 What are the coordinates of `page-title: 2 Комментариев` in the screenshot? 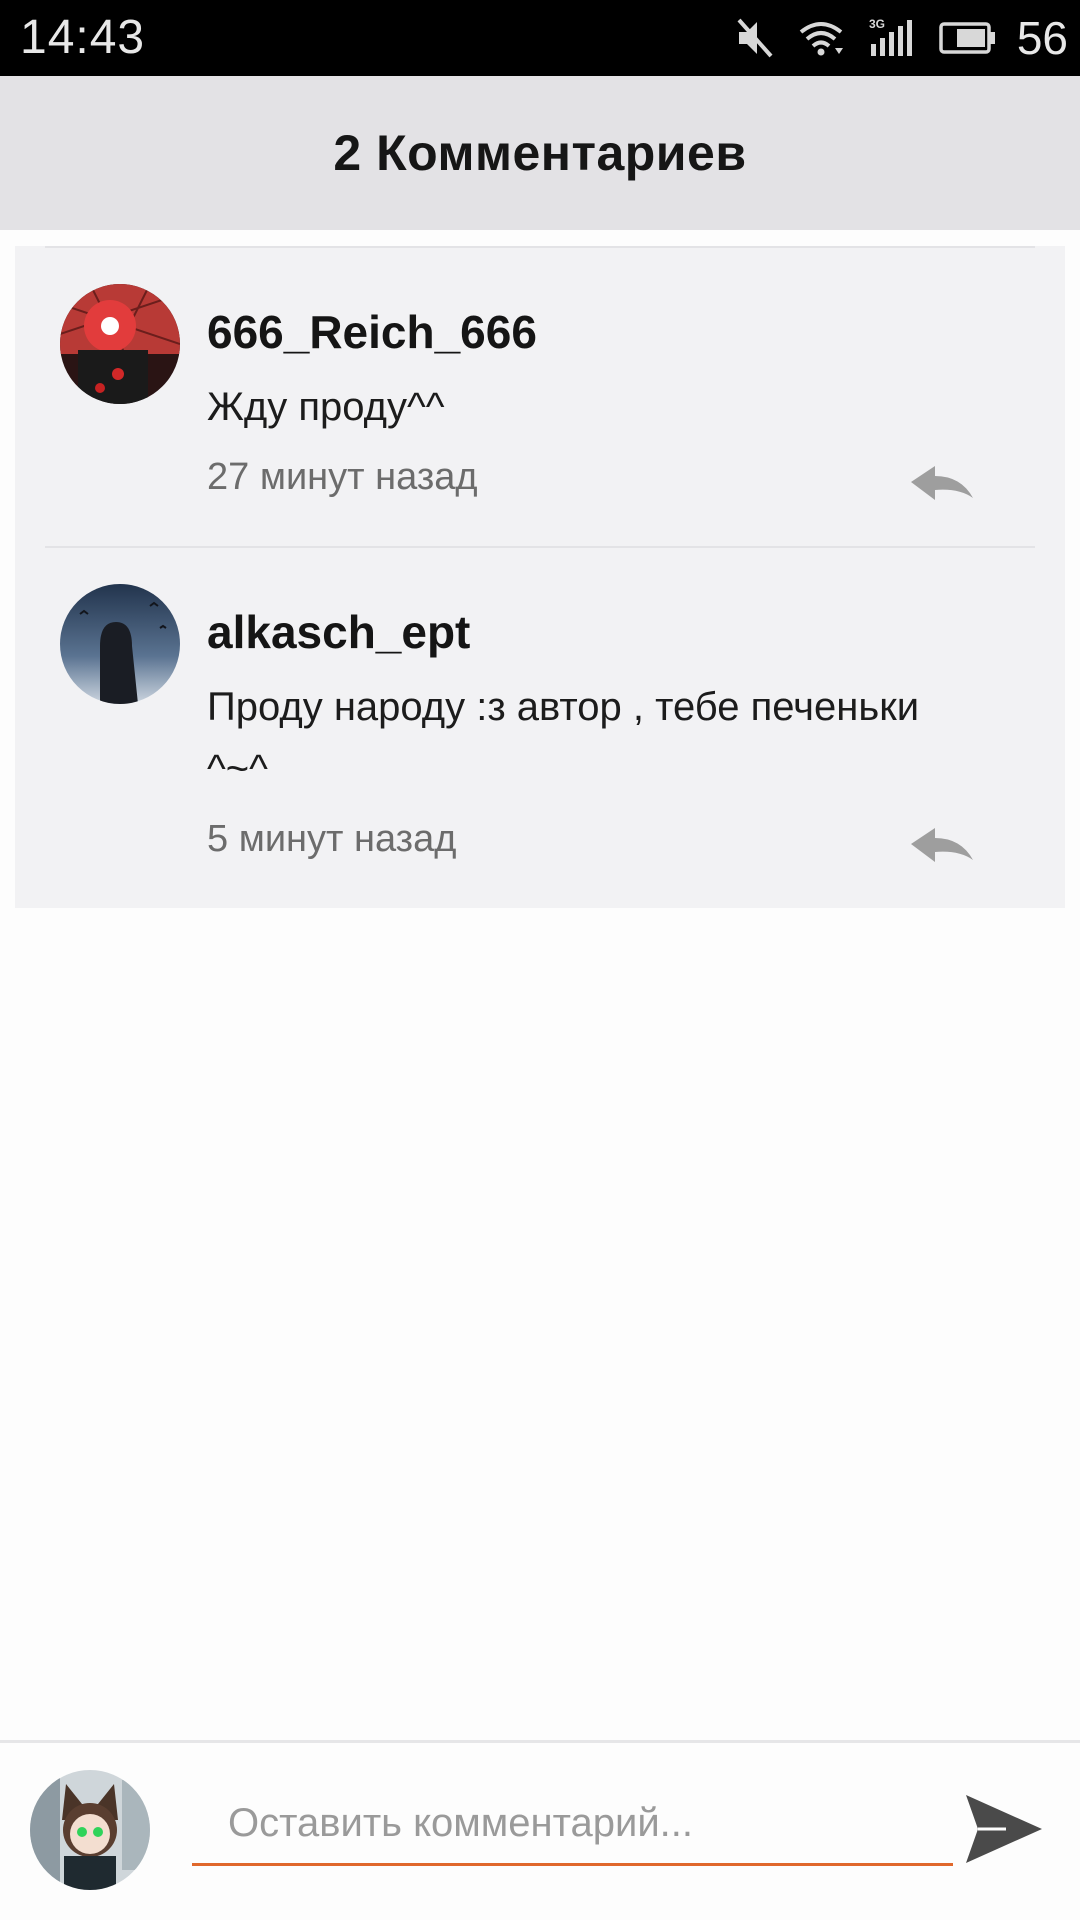 It's located at (540, 153).